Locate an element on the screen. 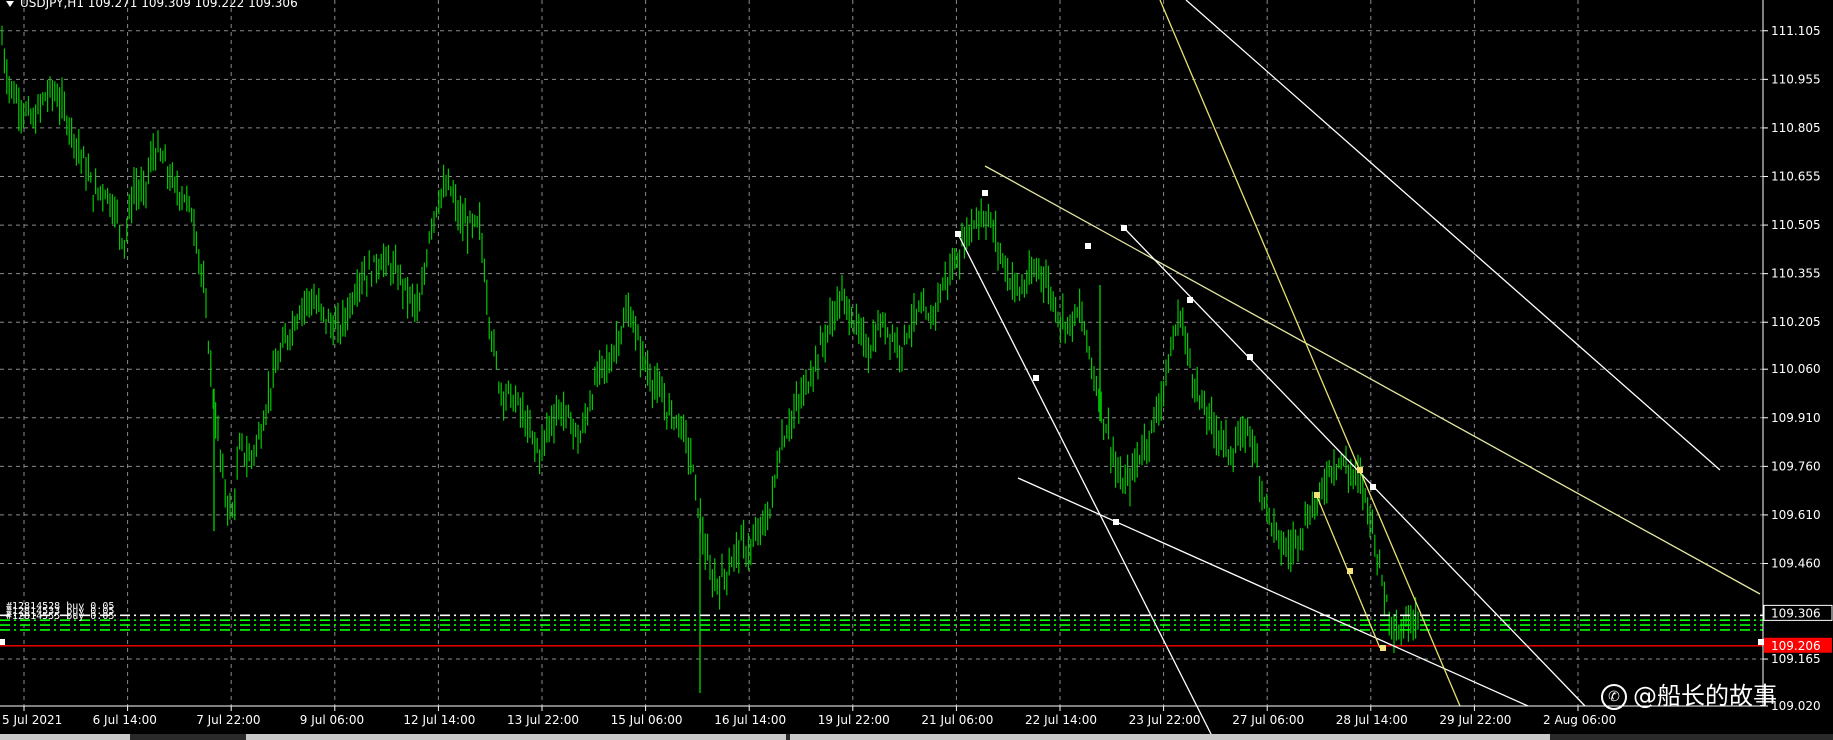 The height and width of the screenshot is (740, 1833). x-tick-label: 5 Jul 2021 is located at coordinates (32, 720).